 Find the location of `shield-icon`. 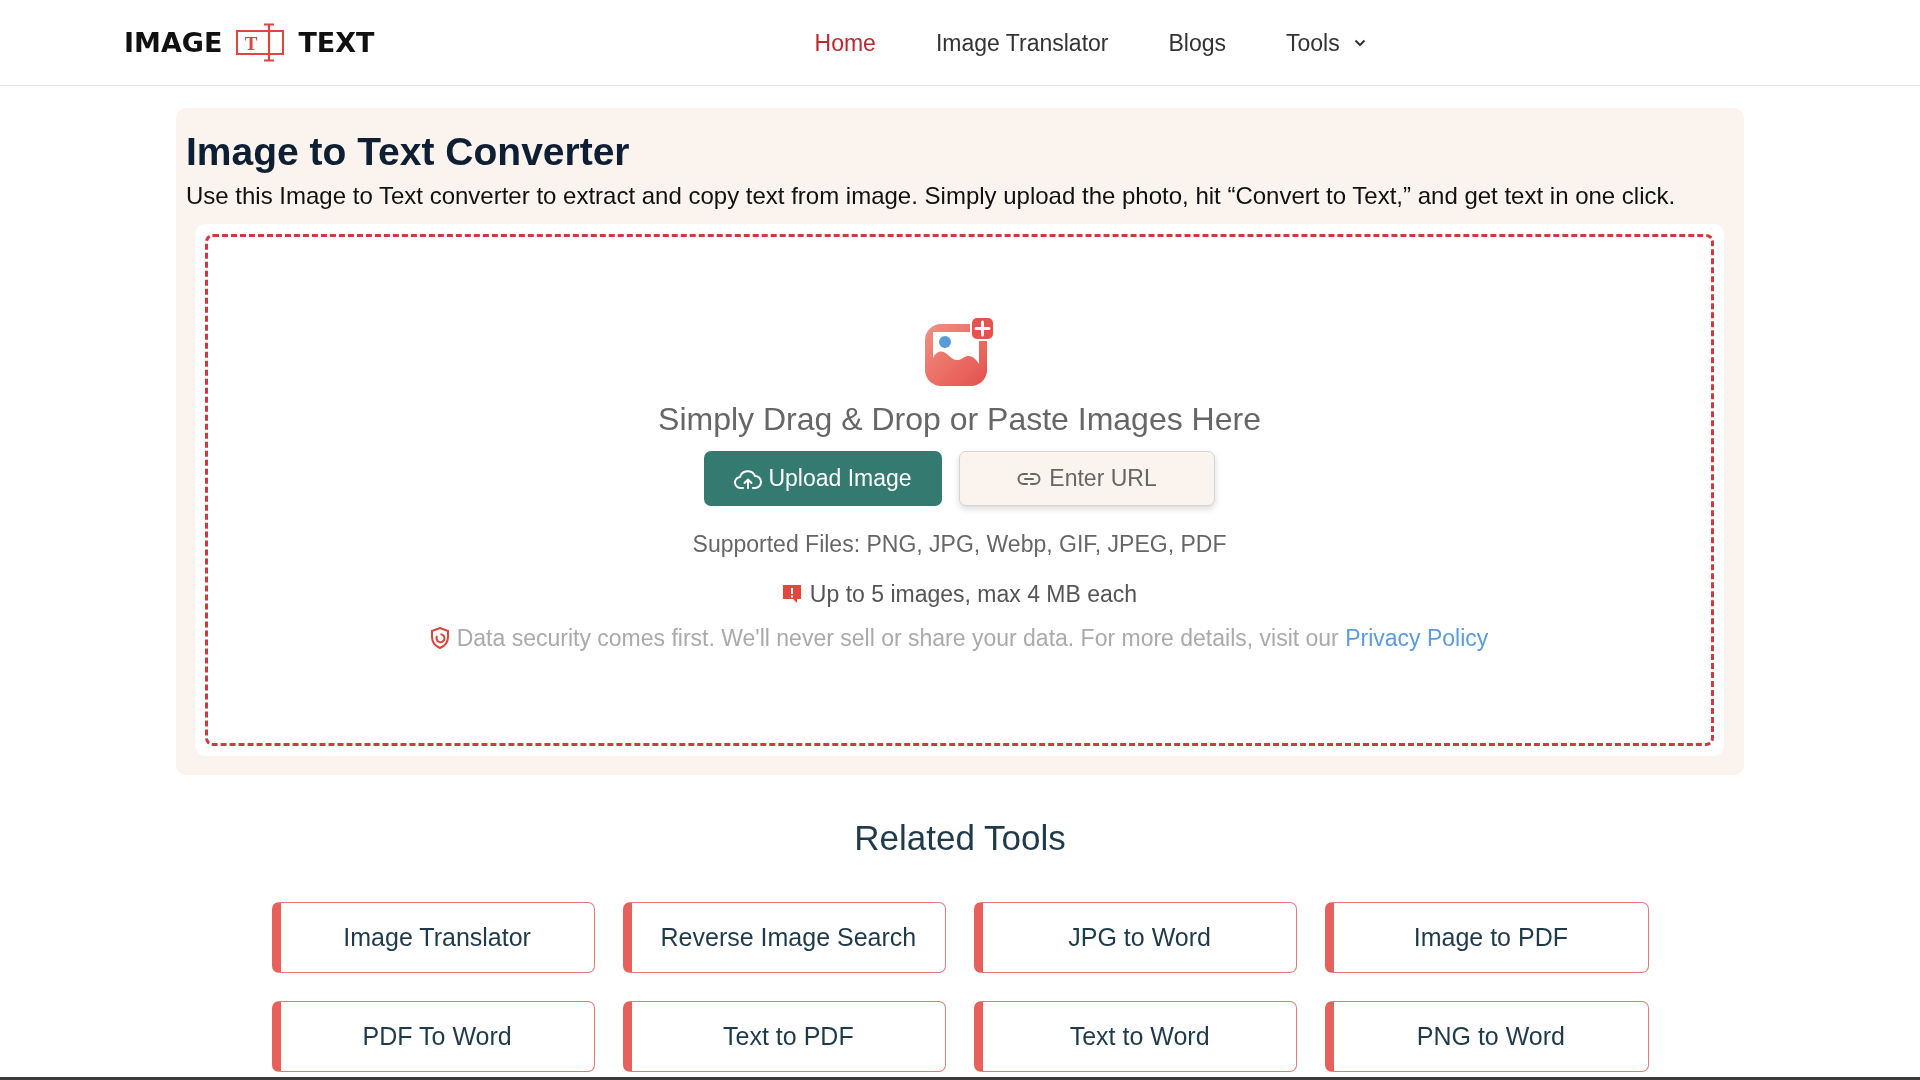

shield-icon is located at coordinates (439, 638).